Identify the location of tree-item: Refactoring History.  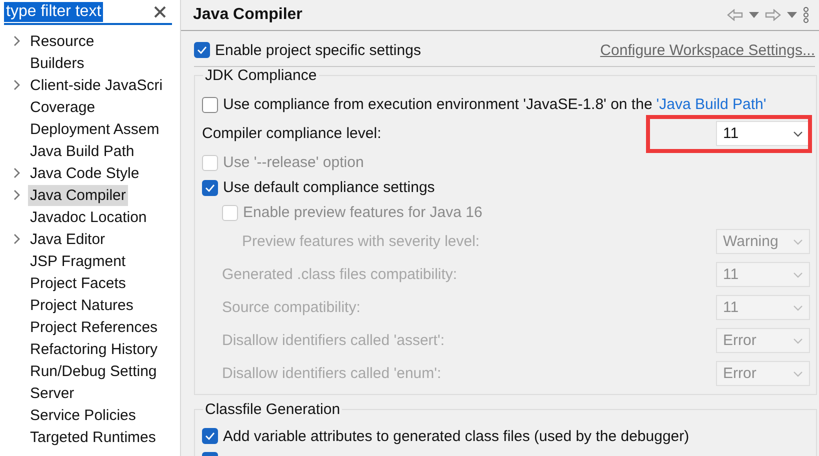
(94, 349).